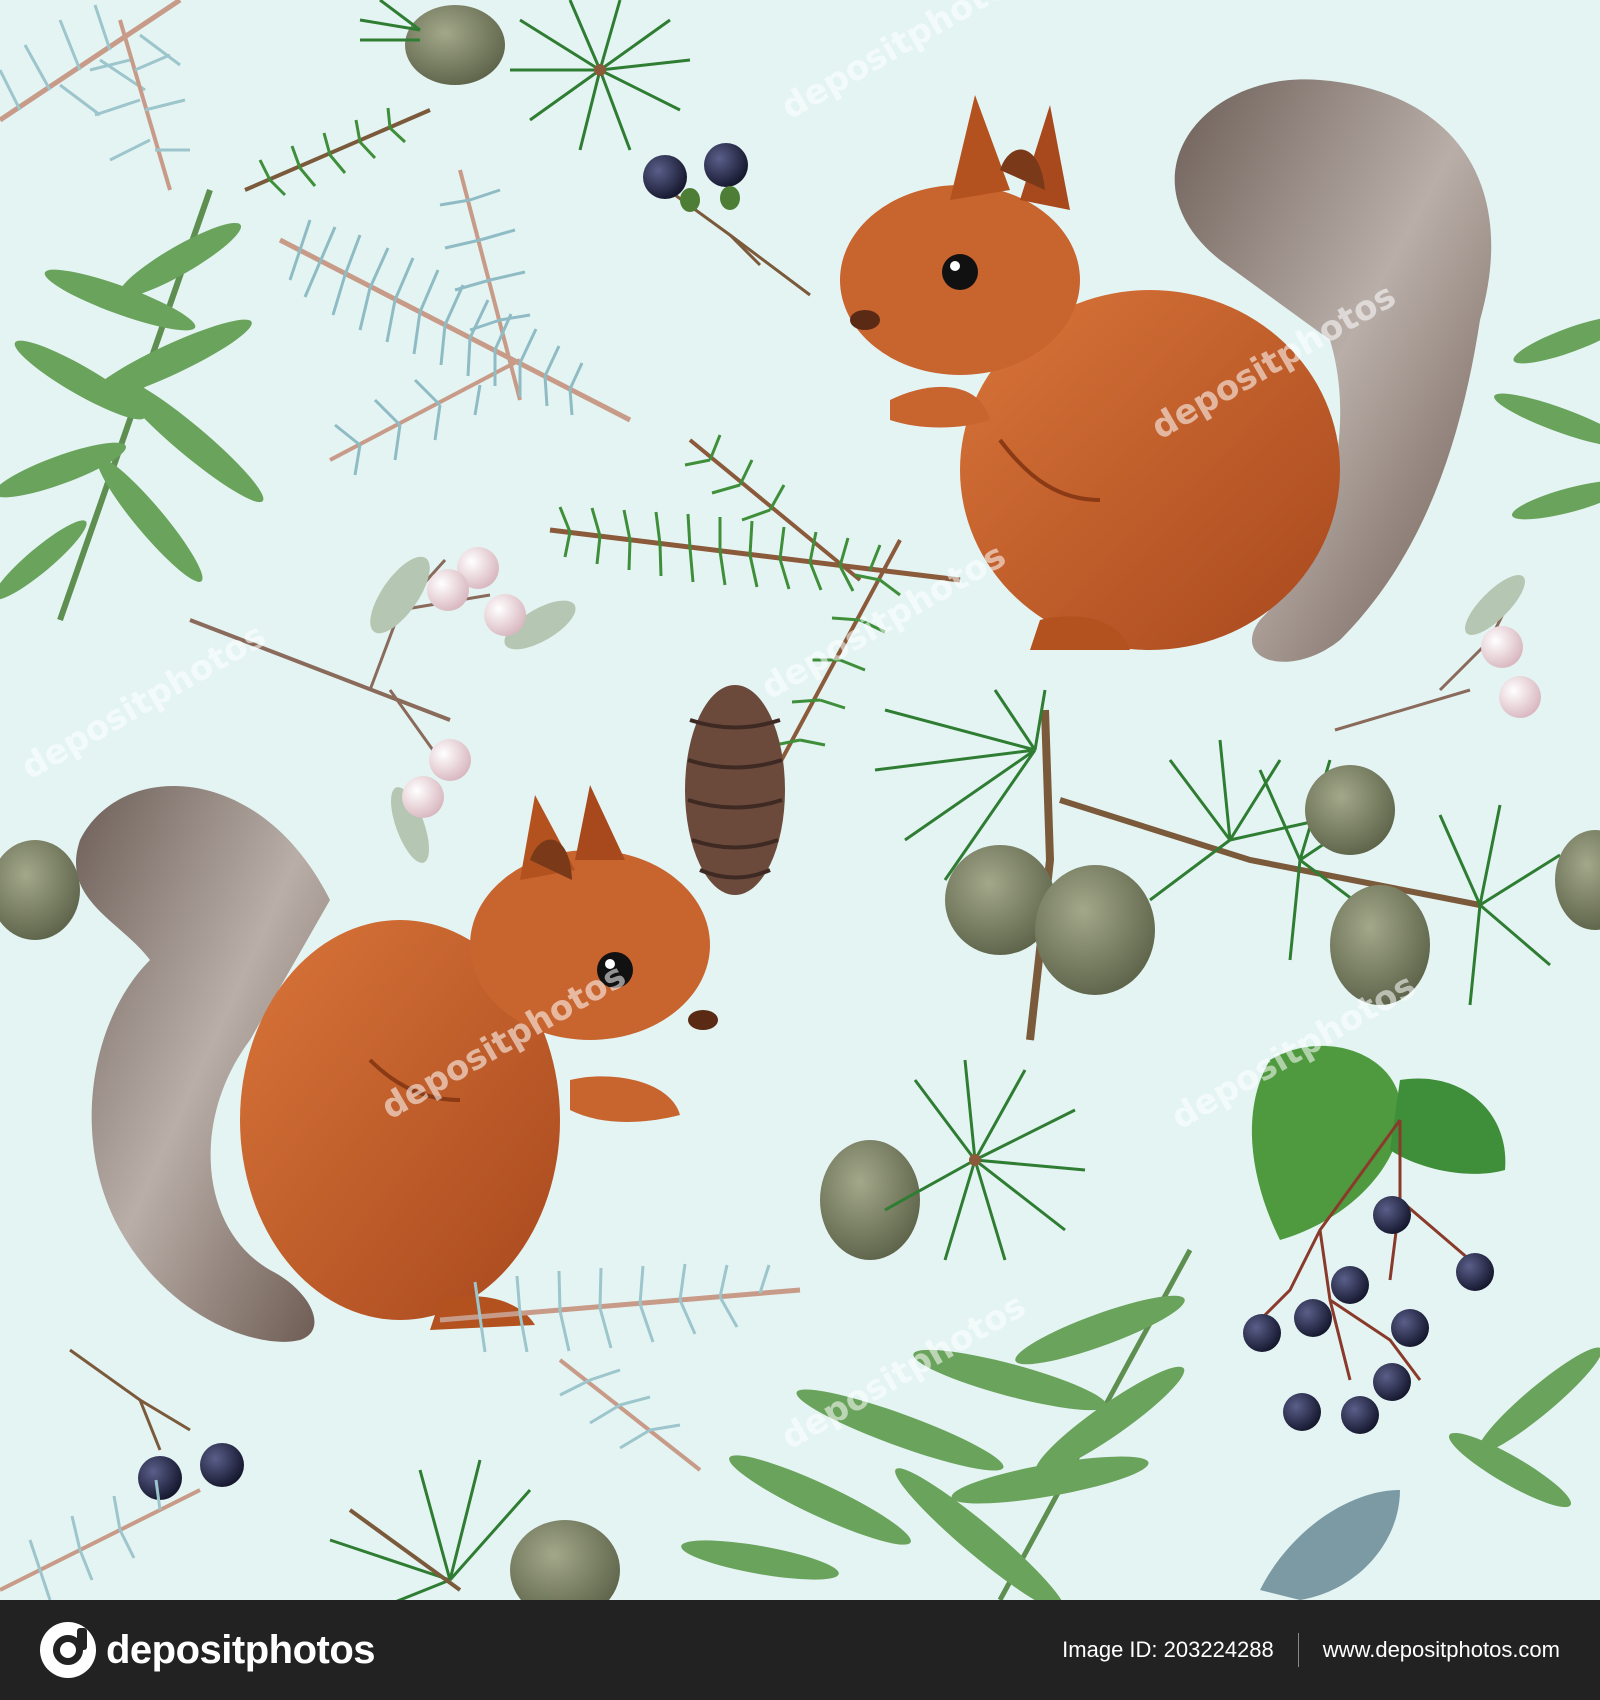 The width and height of the screenshot is (1600, 1700). Describe the element at coordinates (620, 1367) in the screenshot. I see `blue-spruce-branch-bottom` at that location.